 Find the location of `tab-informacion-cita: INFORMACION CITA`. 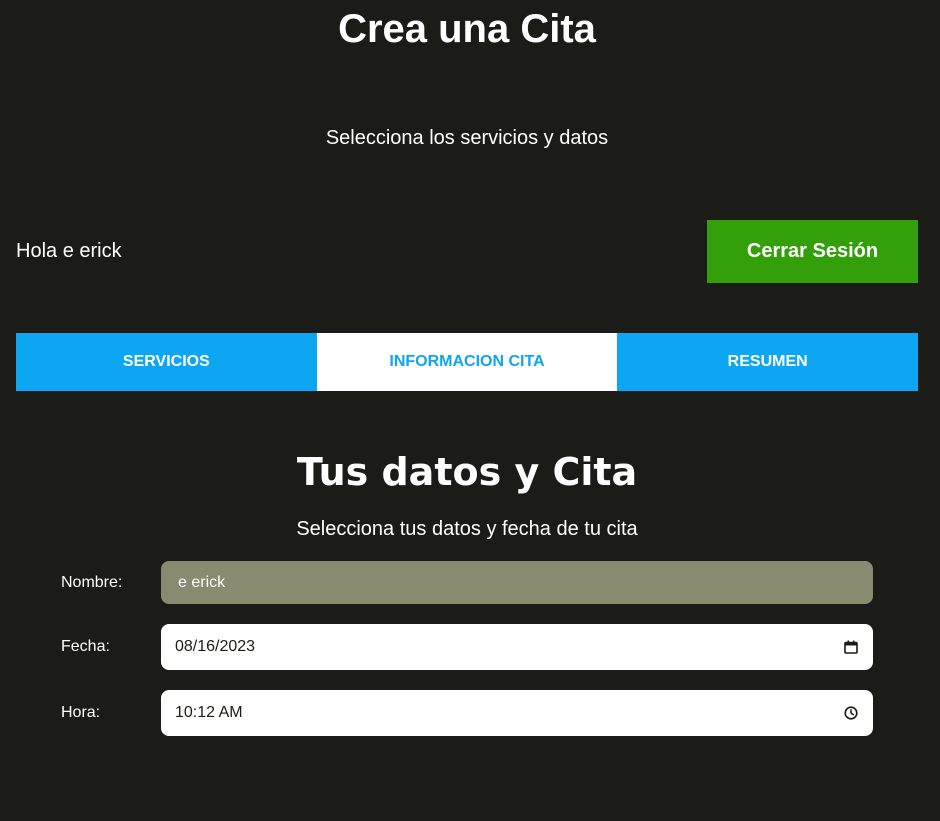

tab-informacion-cita: INFORMACION CITA is located at coordinates (467, 362).